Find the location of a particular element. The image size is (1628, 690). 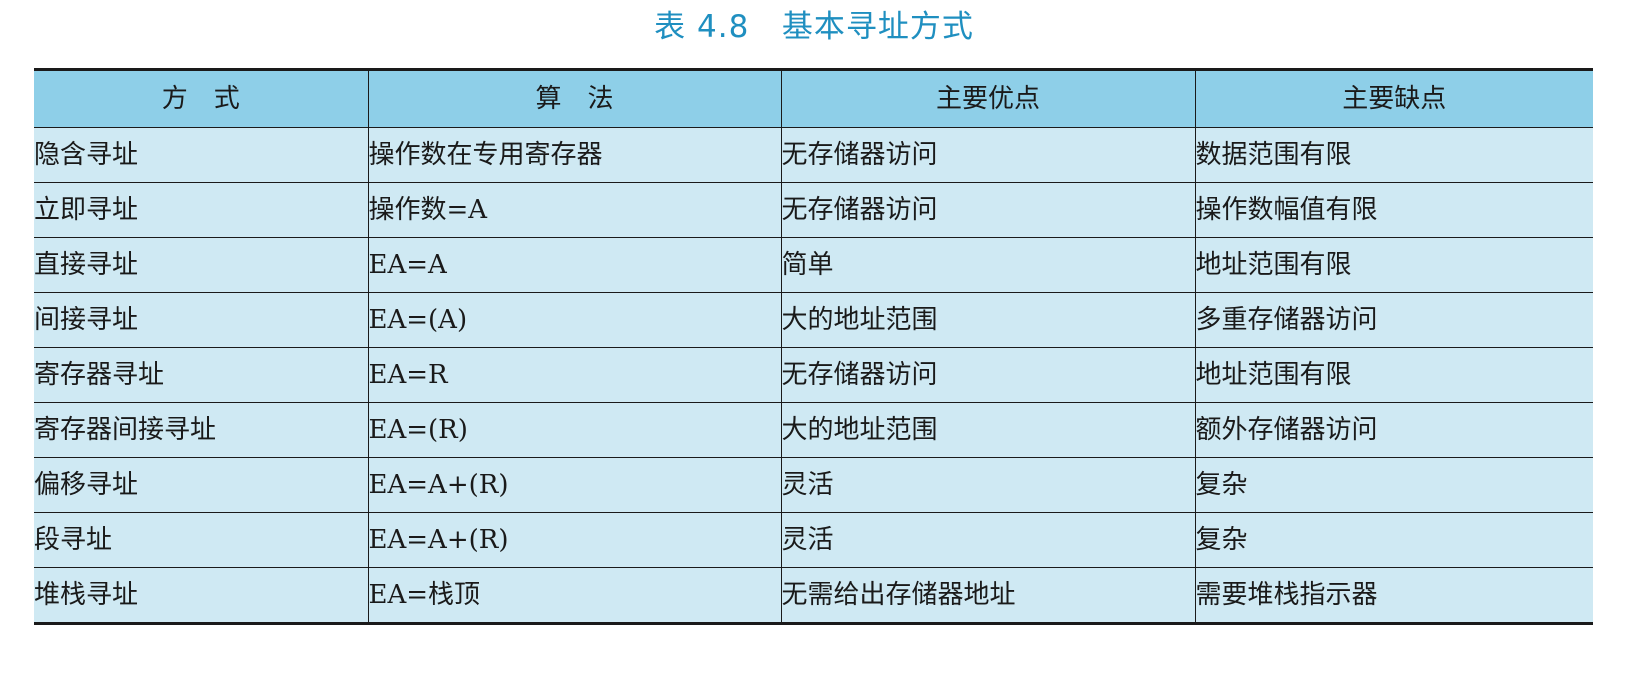

table-row: 直接寻址 EA=A 简单 地址范围有限 is located at coordinates (813, 265).